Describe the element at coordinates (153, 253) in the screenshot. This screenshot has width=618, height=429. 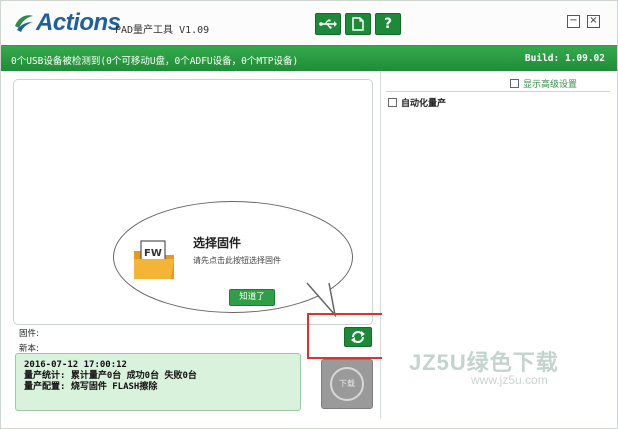
I see `fw-text: FW` at that location.